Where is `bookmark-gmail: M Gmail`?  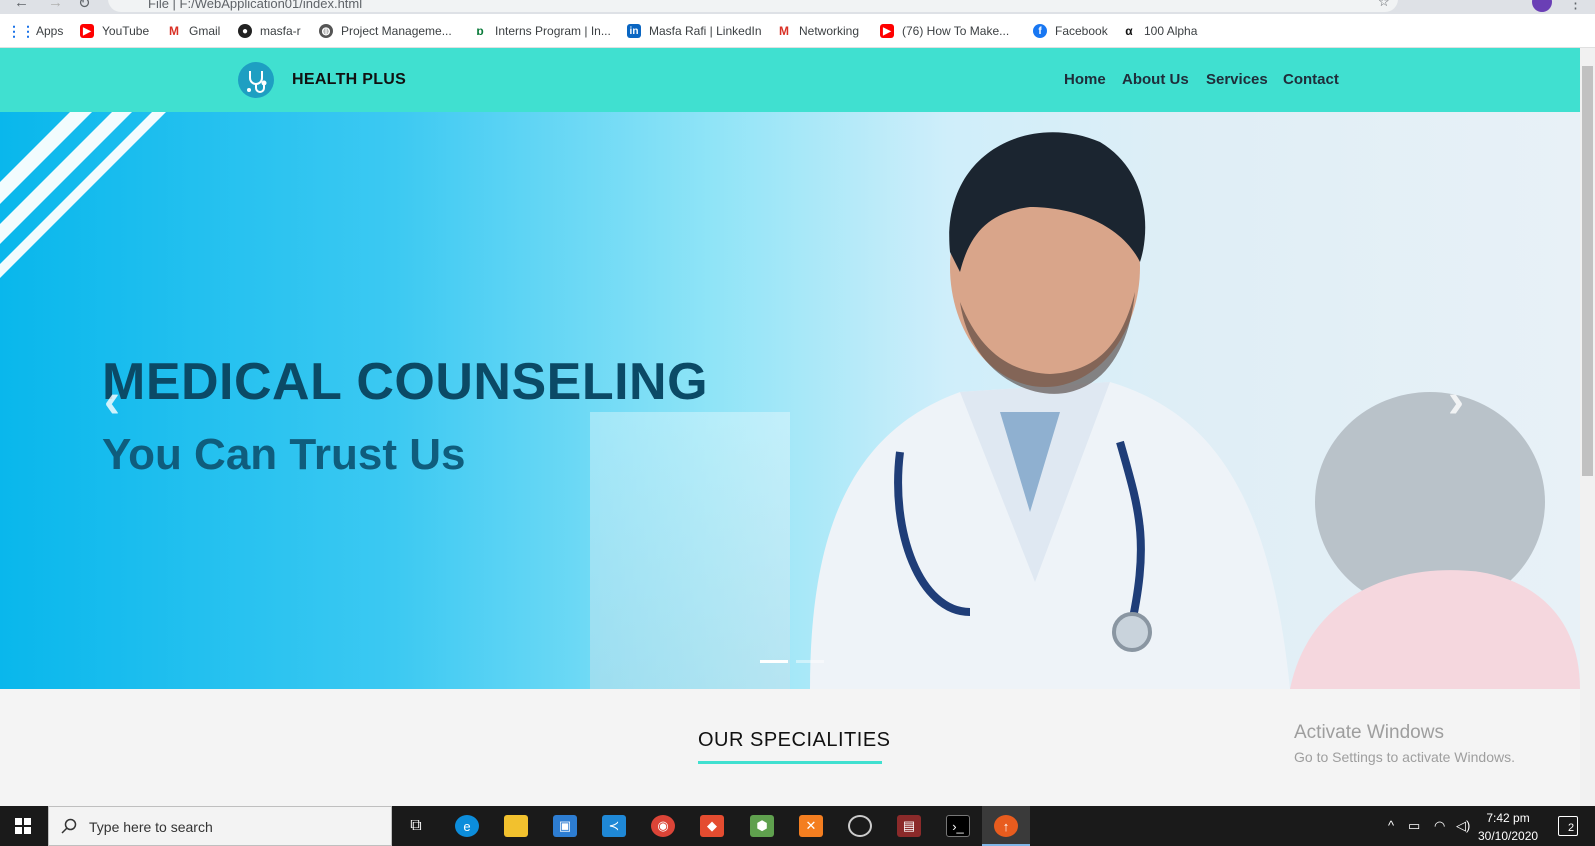 bookmark-gmail: M Gmail is located at coordinates (193, 31).